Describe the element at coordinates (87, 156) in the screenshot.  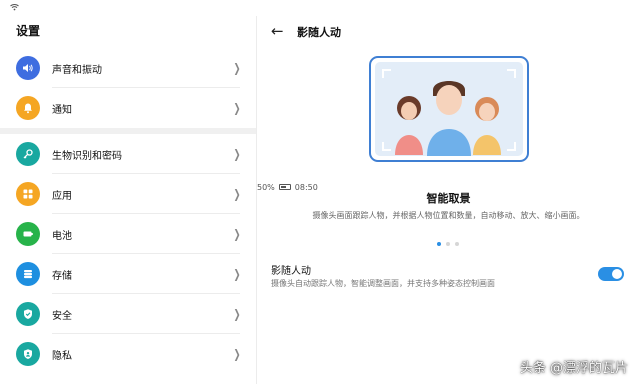
I see `sidebar-item-label: 生物识别和密码` at that location.